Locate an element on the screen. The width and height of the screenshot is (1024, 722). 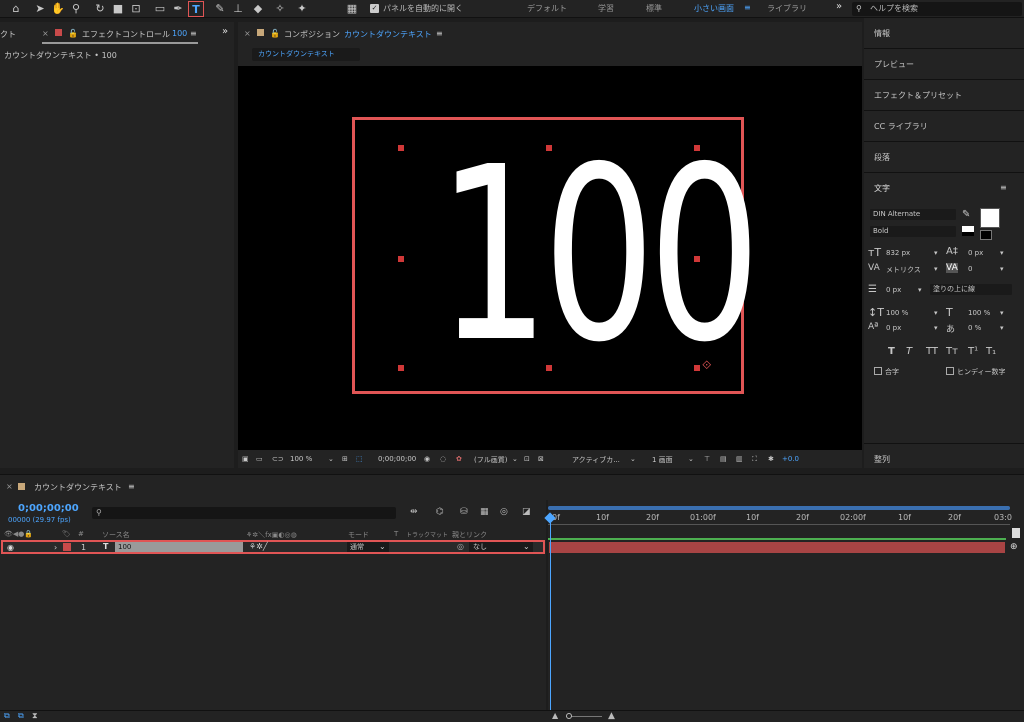
brush-tool-icon: ✎ is located at coordinates (220, 9).